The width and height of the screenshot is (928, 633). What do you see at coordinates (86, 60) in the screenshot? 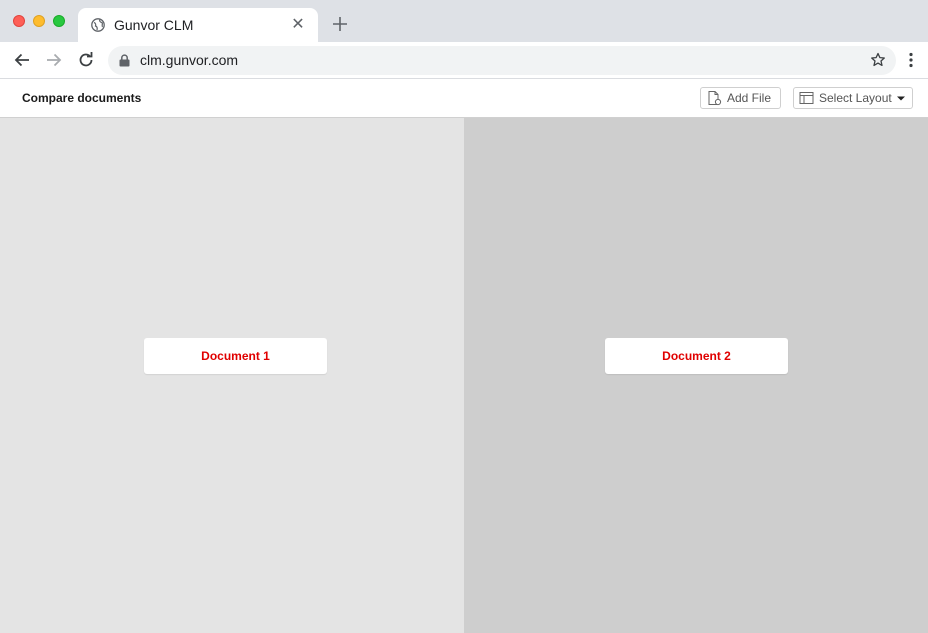
I see `reload-icon` at bounding box center [86, 60].